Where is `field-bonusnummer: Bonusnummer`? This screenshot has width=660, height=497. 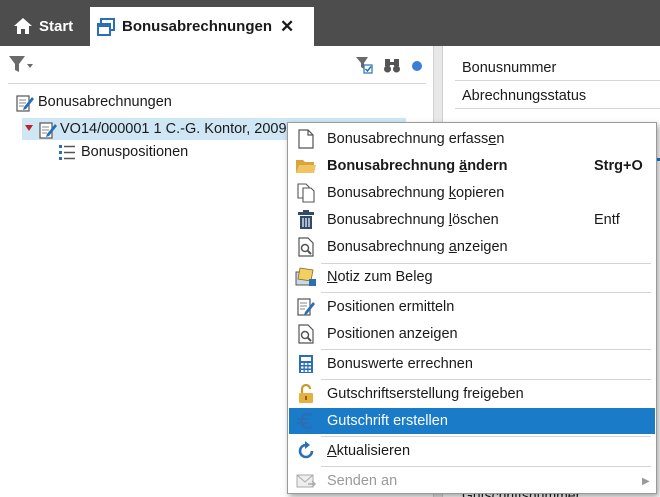 field-bonusnummer: Bonusnummer is located at coordinates (509, 68).